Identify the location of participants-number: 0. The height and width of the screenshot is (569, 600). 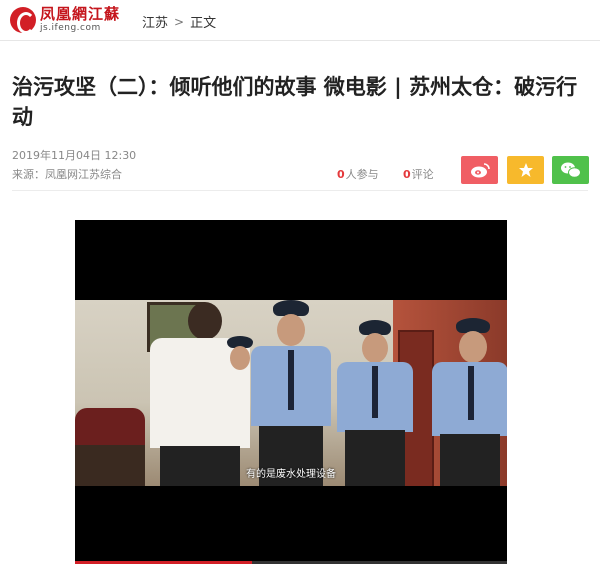
(341, 174).